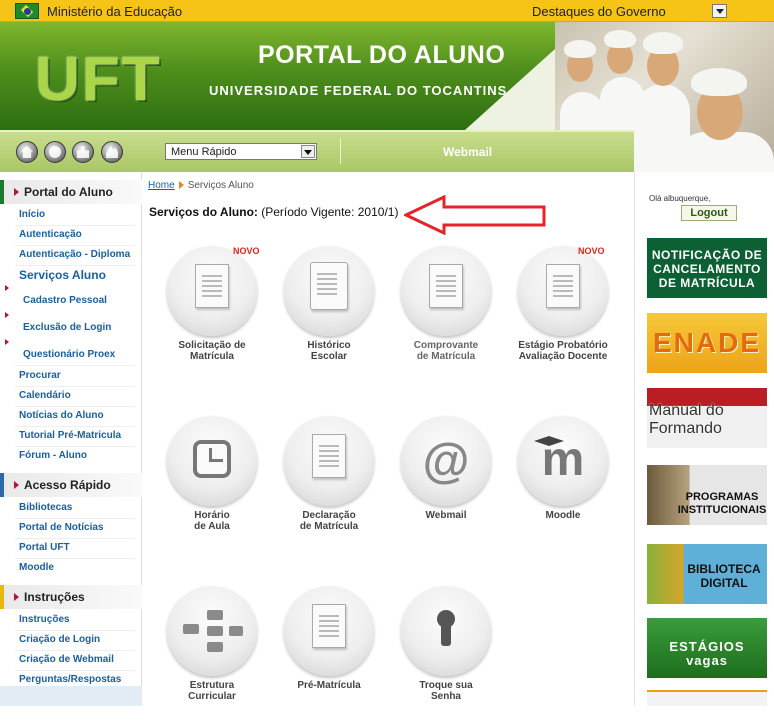 This screenshot has width=774, height=726. Describe the element at coordinates (68, 192) in the screenshot. I see `section-title: Portal do Aluno` at that location.